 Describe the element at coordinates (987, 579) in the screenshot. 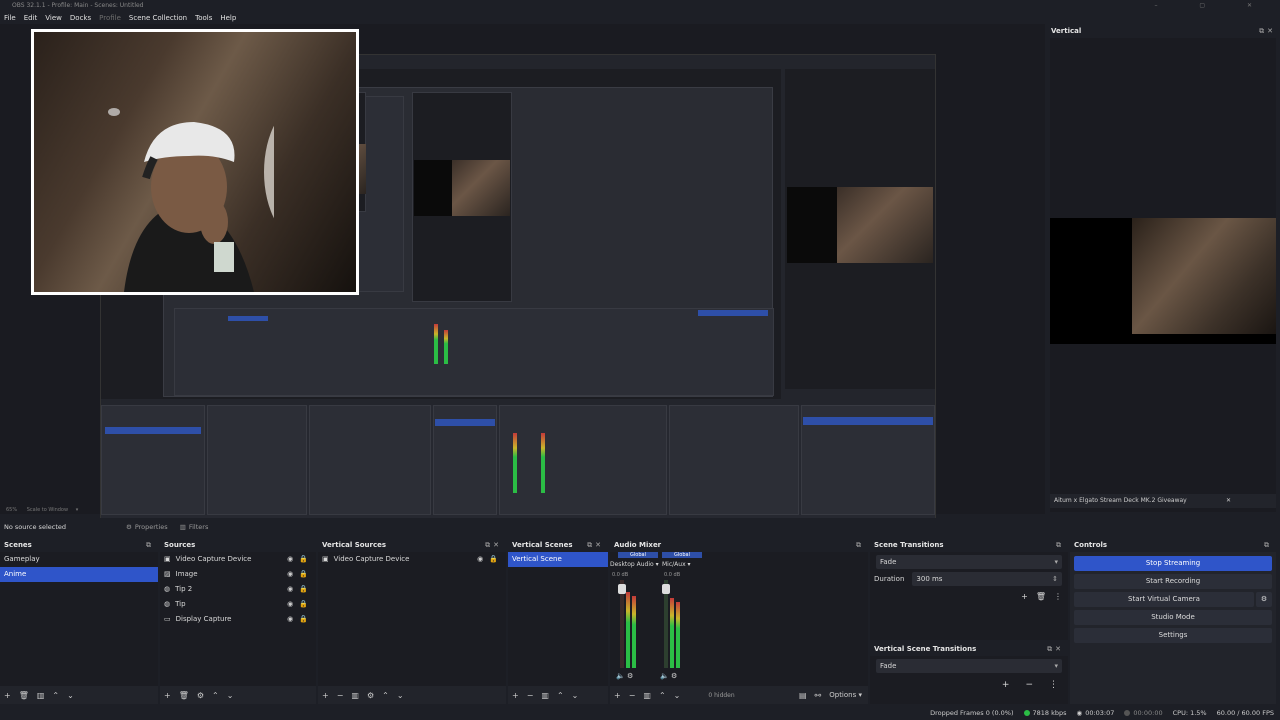

I see `duration-input: 300 ms ⇕` at that location.